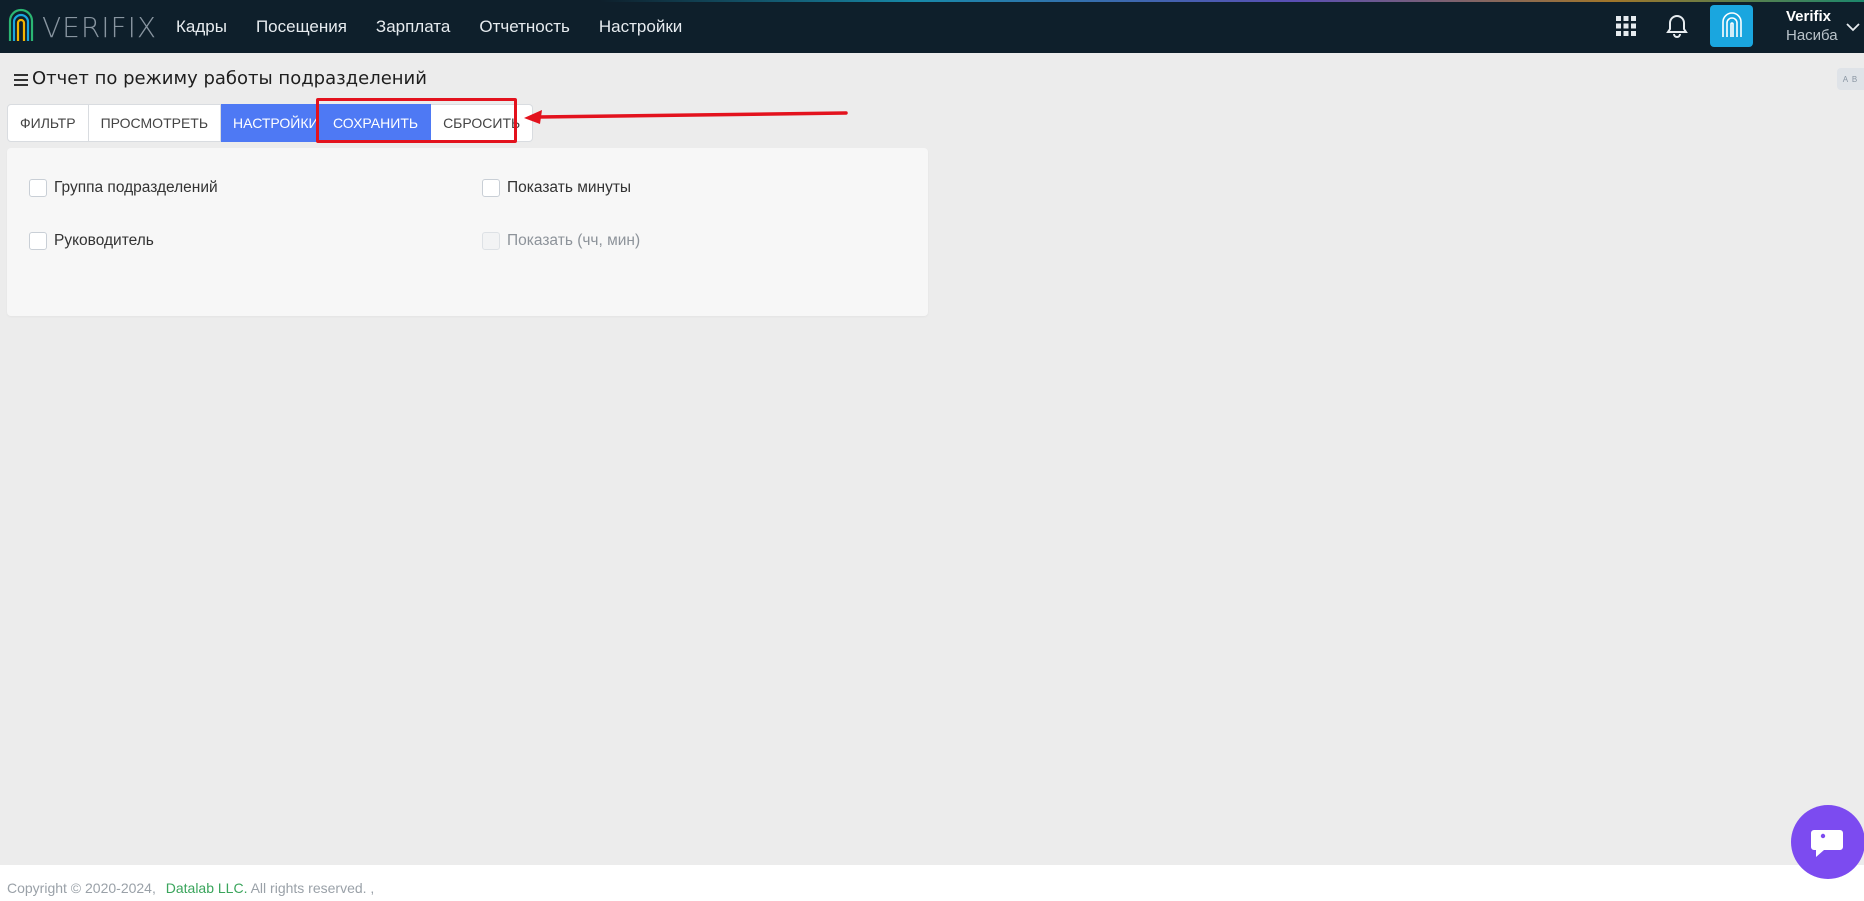  I want to click on nav-item-payroll: Зарплата, so click(413, 27).